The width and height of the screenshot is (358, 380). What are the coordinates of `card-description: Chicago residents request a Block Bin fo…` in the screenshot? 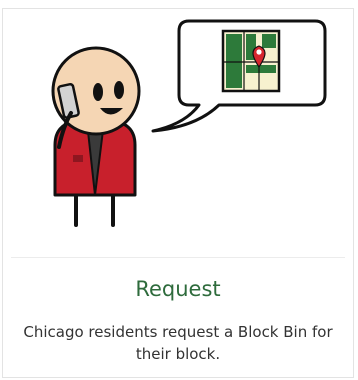 It's located at (178, 343).